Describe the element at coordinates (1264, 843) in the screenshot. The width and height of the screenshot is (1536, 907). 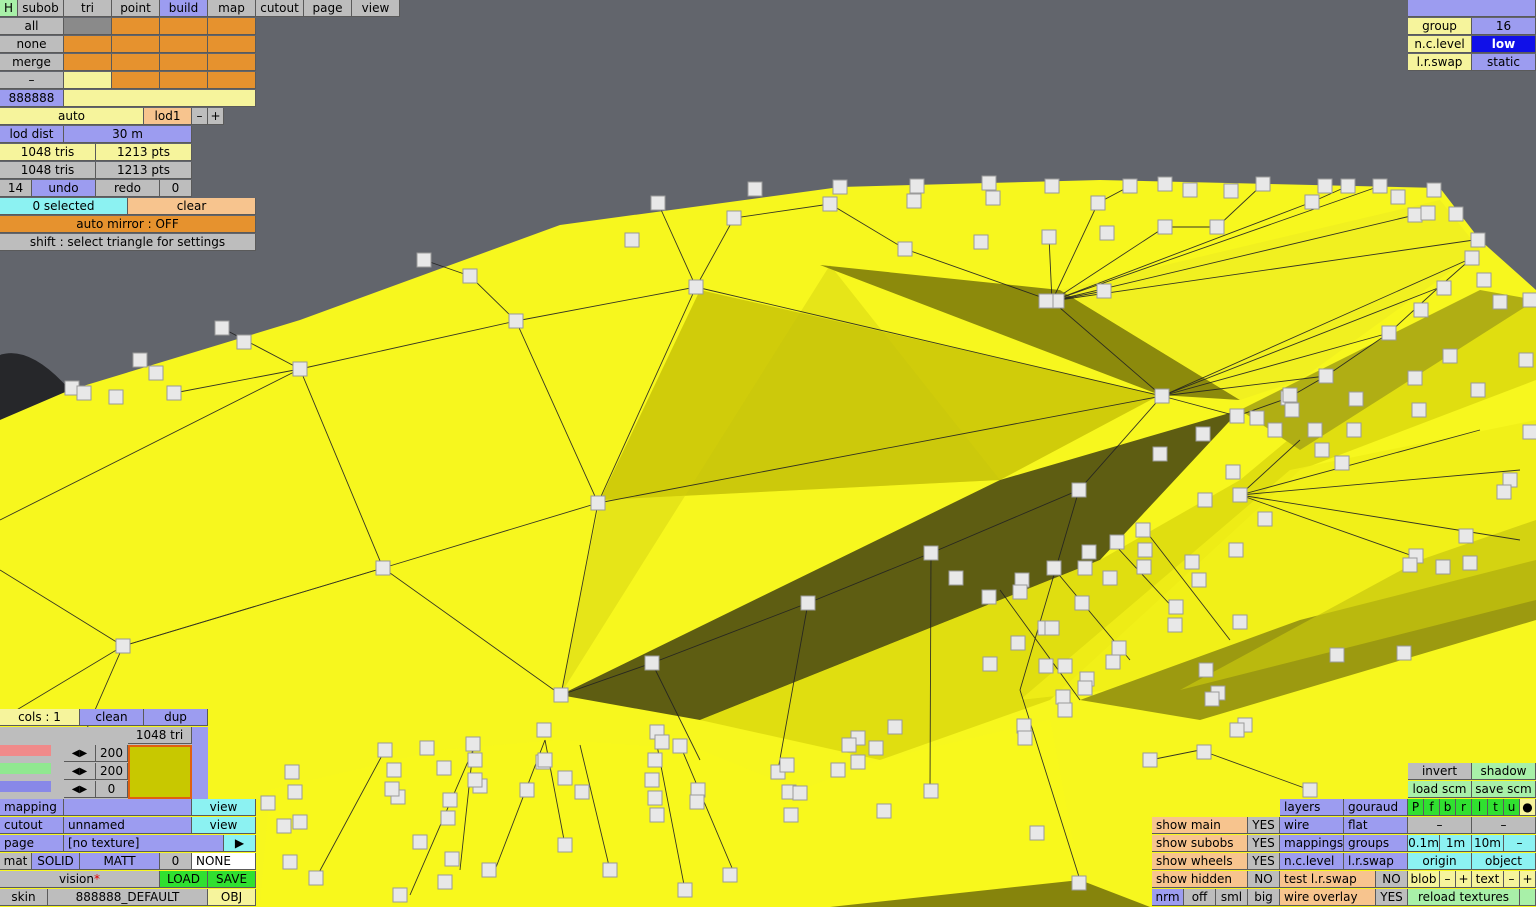
I see `show-subobs-toggle: YES` at that location.